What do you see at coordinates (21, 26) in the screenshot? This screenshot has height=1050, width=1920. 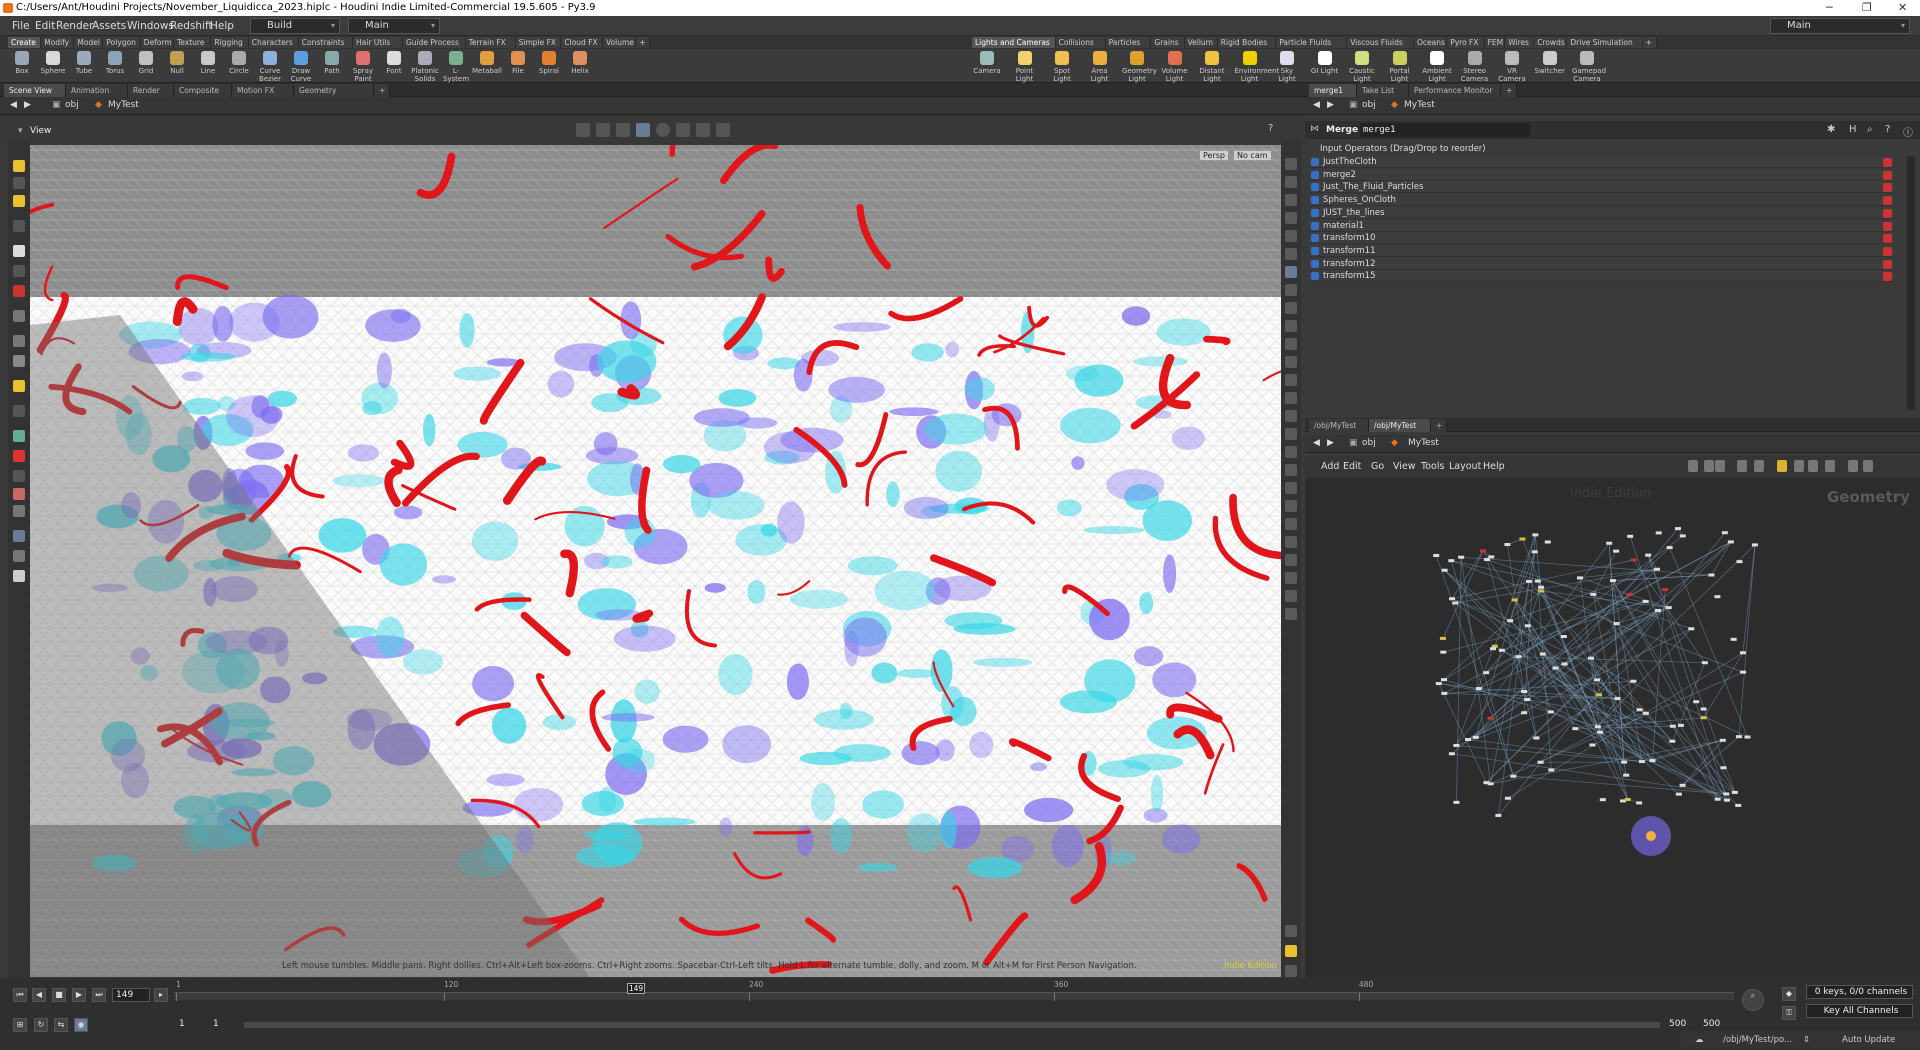 I see `menu-file: File` at bounding box center [21, 26].